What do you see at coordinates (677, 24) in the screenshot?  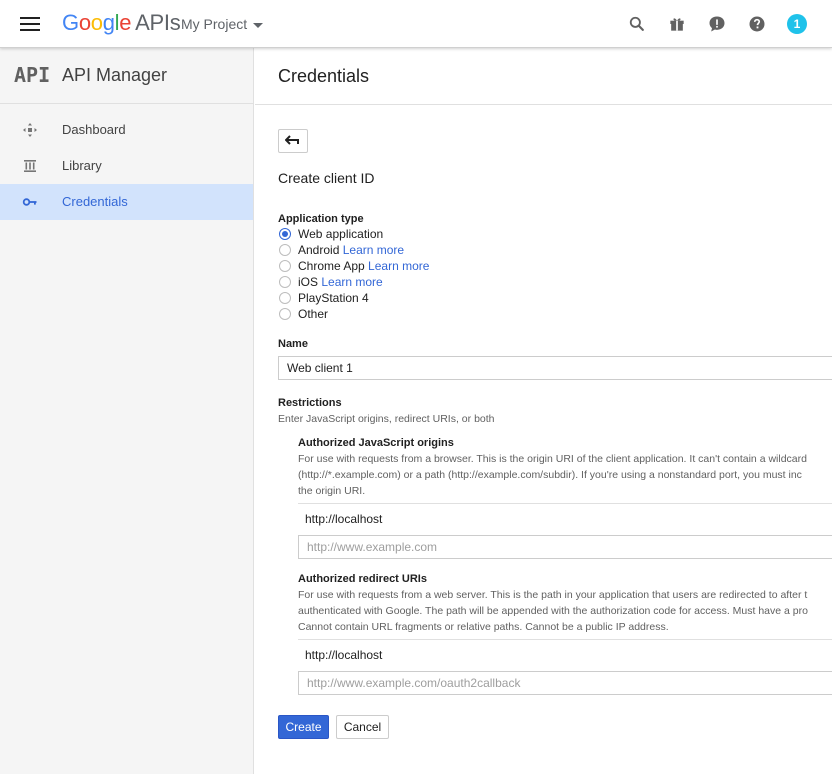 I see `gift-icon` at bounding box center [677, 24].